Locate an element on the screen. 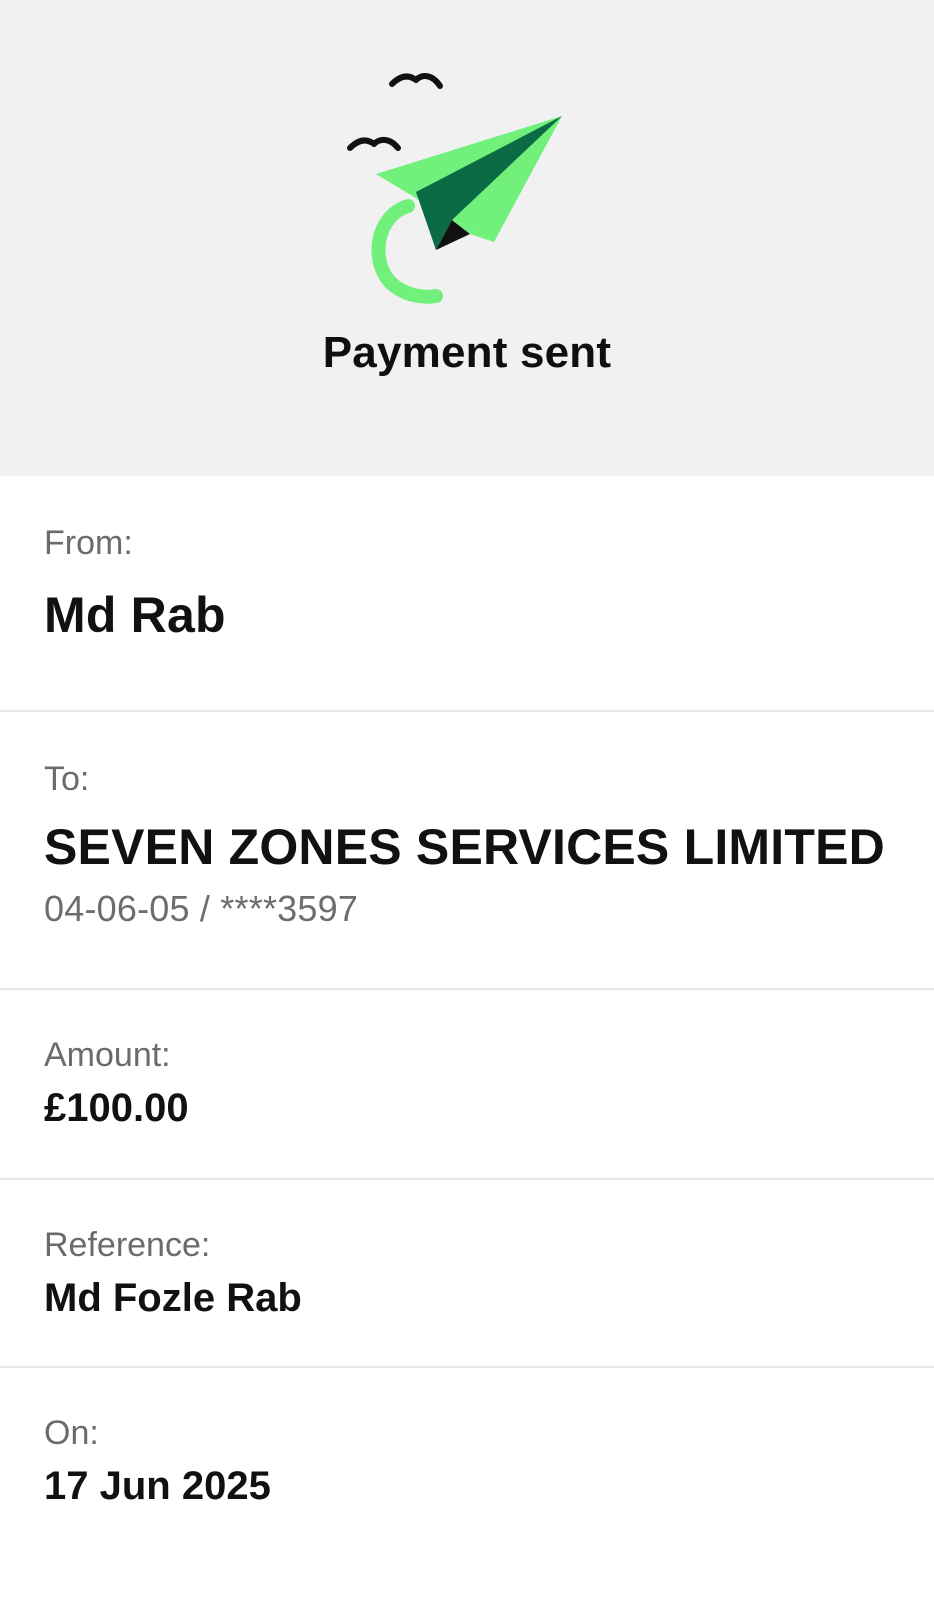 The image size is (934, 1600). date-section: On: 17 Jun 2025 is located at coordinates (467, 1484).